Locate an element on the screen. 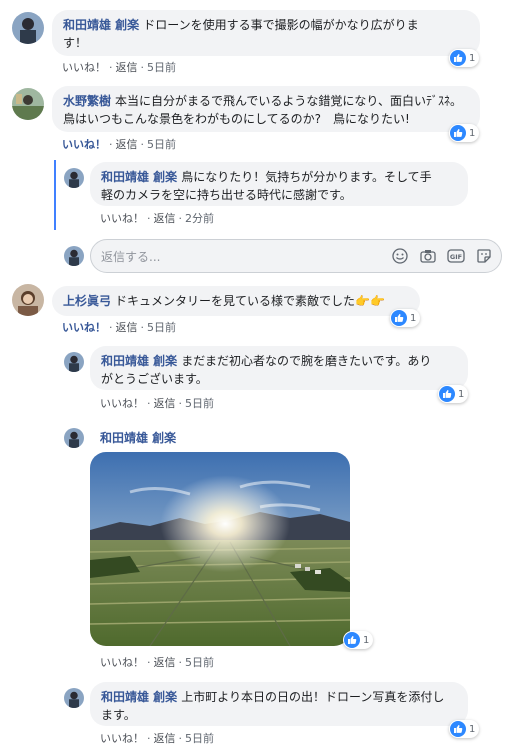 This screenshot has height=750, width=518. comment-text: 軽のカメラを空に持ち出せる時代に感謝です。 is located at coordinates (226, 195).